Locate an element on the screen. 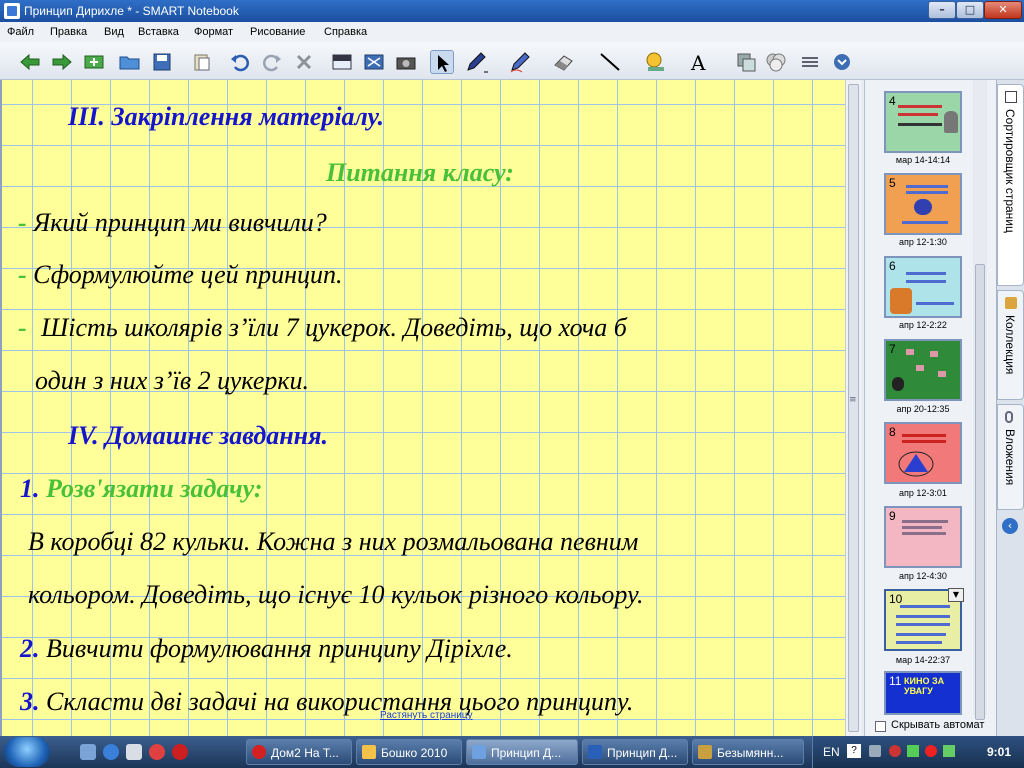 This screenshot has height=768, width=1024. undo-icon is located at coordinates (240, 62).